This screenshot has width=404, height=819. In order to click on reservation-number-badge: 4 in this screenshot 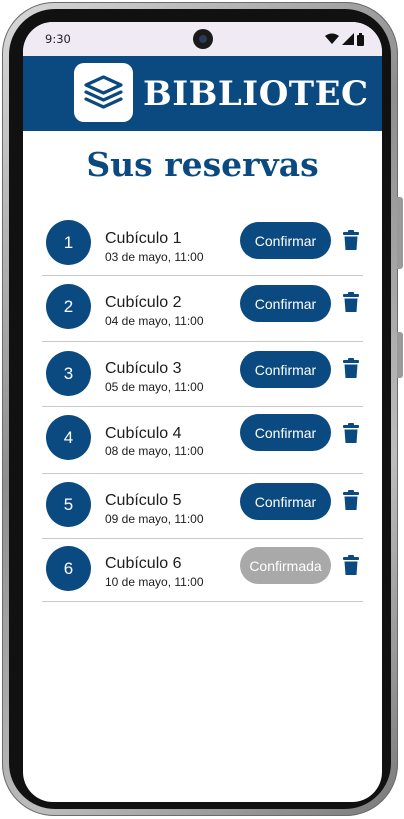, I will do `click(68, 437)`.